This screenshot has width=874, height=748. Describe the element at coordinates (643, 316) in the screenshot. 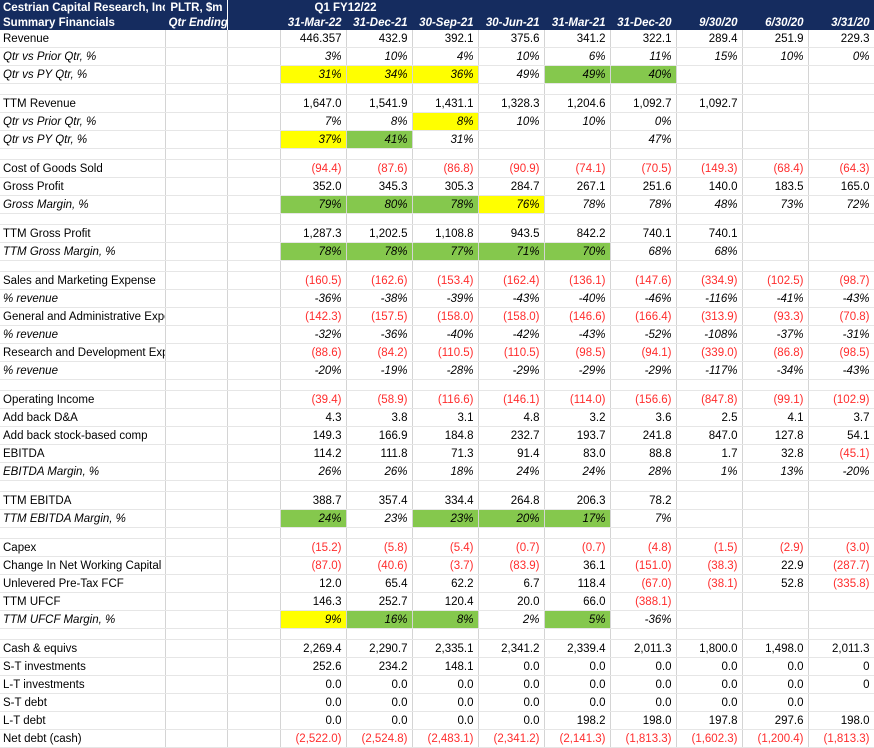

I see `cell-ga-expense-5: (166.4)` at that location.